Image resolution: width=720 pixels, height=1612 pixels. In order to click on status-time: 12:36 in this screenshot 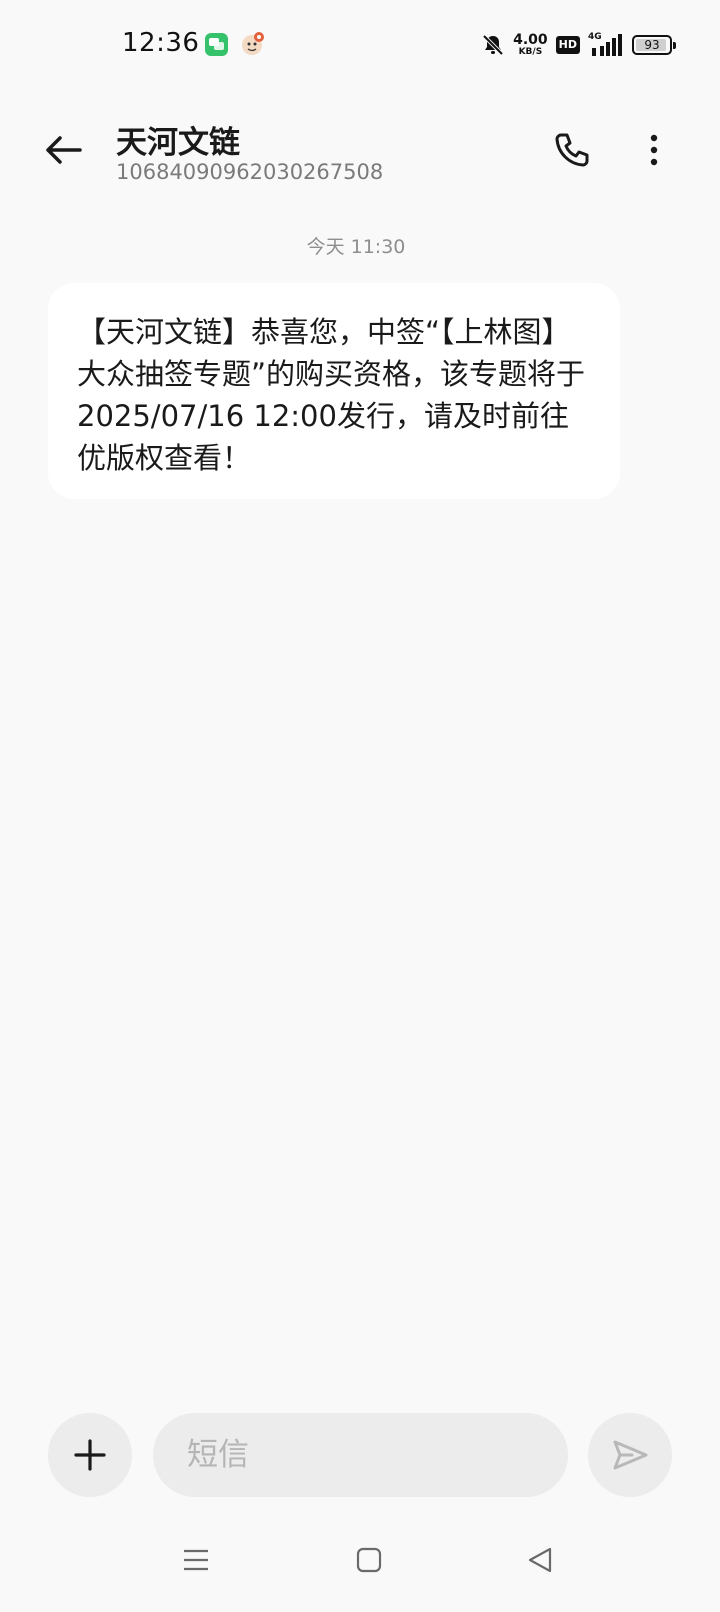, I will do `click(161, 43)`.